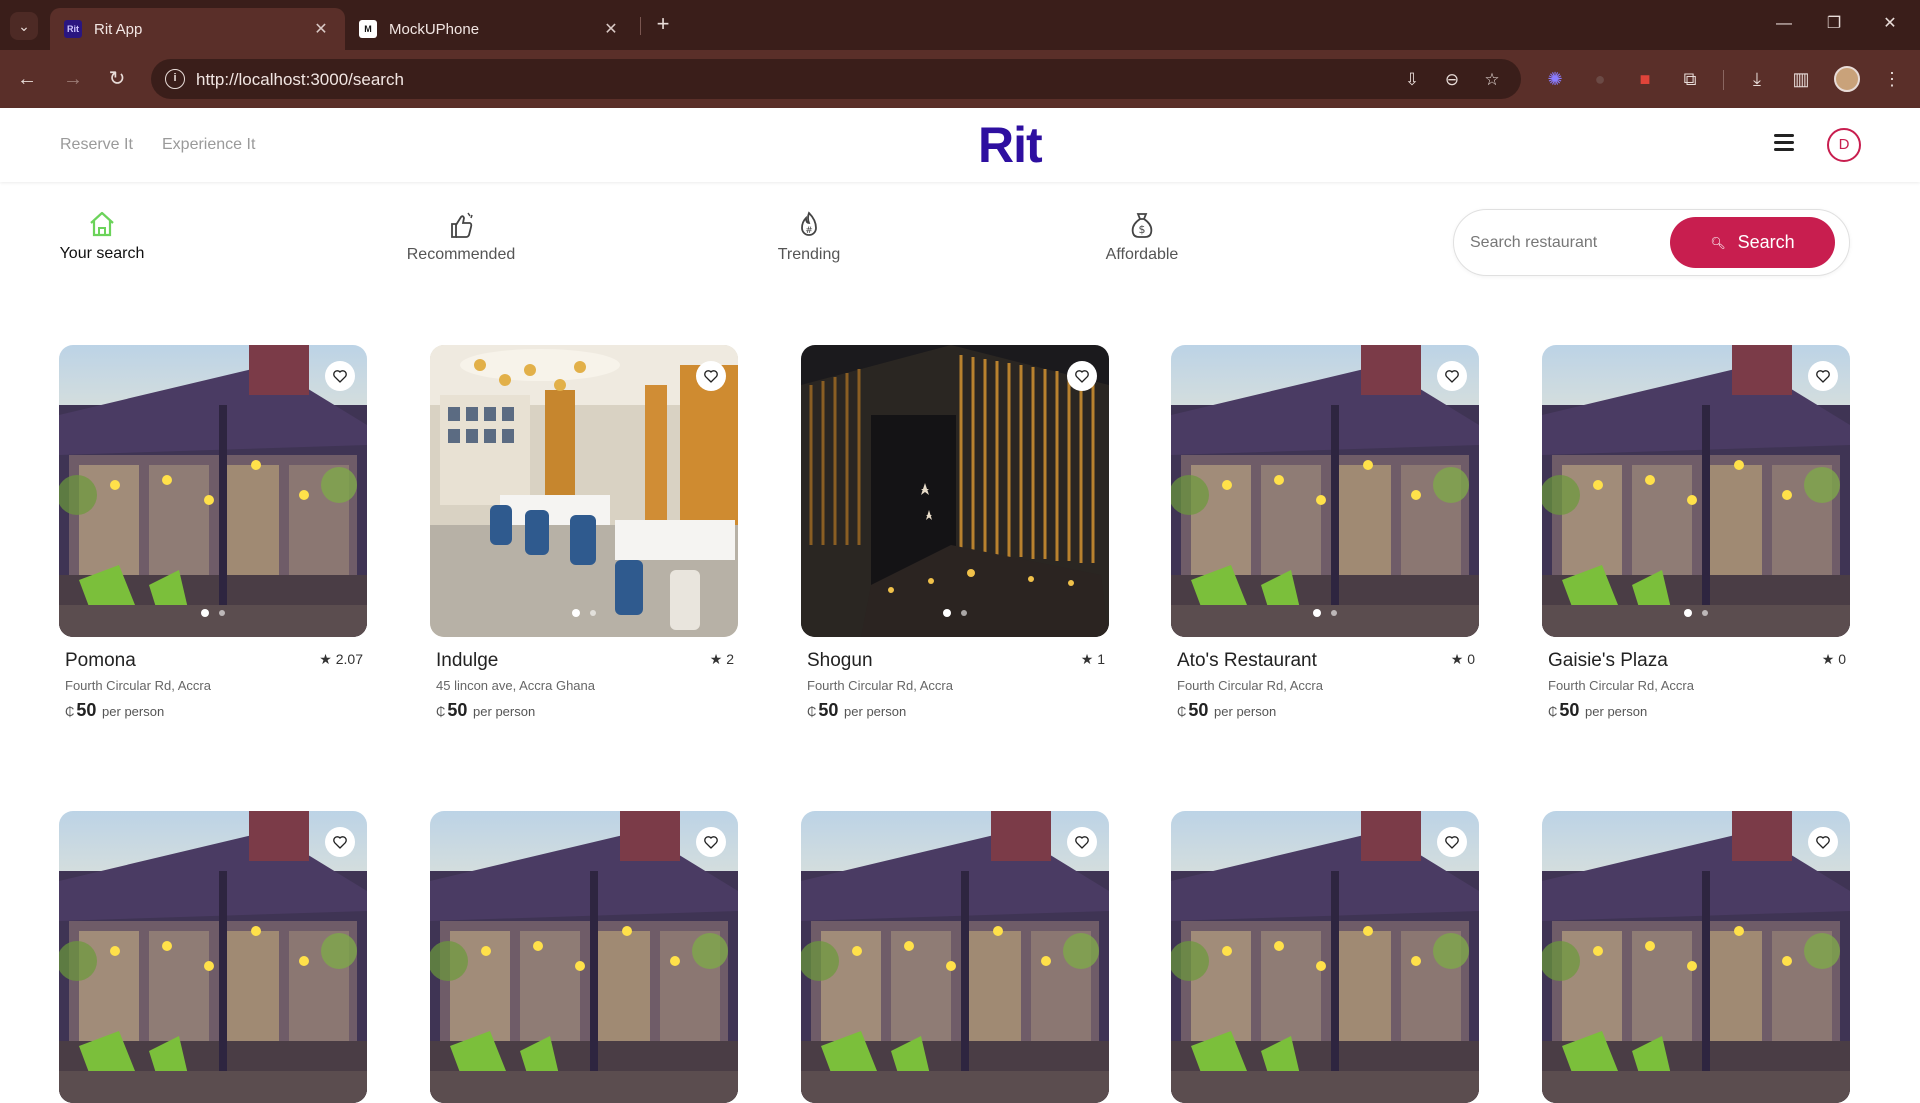 Image resolution: width=1920 pixels, height=1103 pixels. I want to click on star-icon: ★, so click(1828, 659).